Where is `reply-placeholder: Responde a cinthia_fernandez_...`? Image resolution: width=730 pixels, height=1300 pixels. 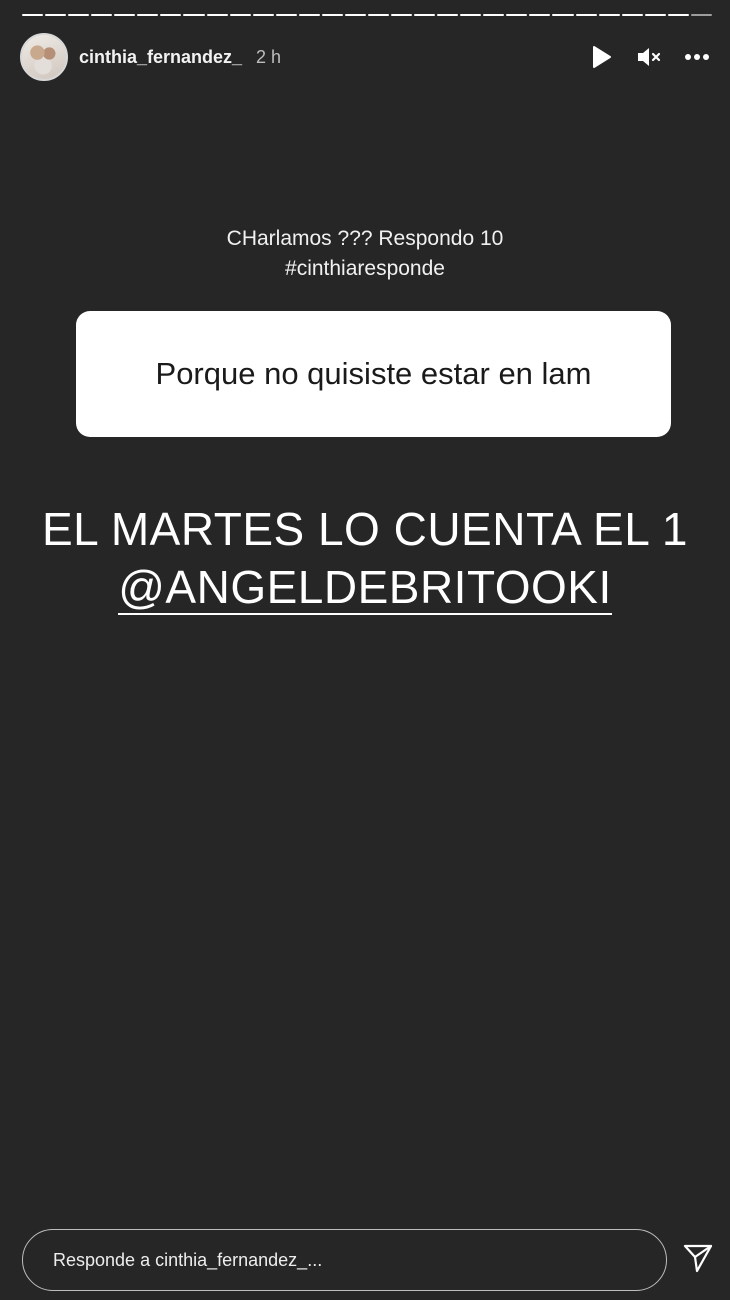 reply-placeholder: Responde a cinthia_fernandez_... is located at coordinates (188, 1259).